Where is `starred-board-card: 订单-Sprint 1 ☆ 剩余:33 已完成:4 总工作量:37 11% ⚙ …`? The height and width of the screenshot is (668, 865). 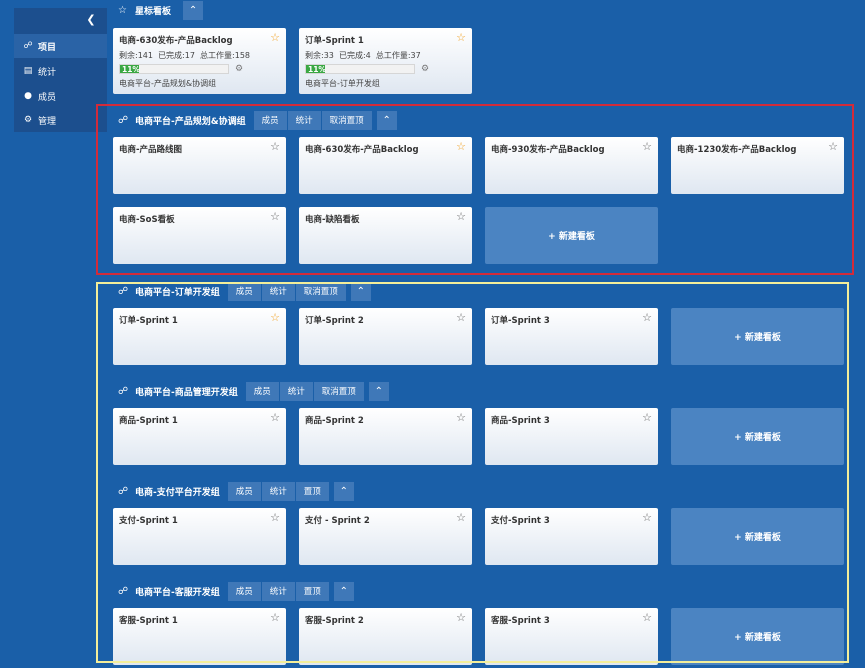
starred-board-card: 订单-Sprint 1 ☆ 剩余:33 已完成:4 总工作量:37 11% ⚙ … is located at coordinates (385, 61).